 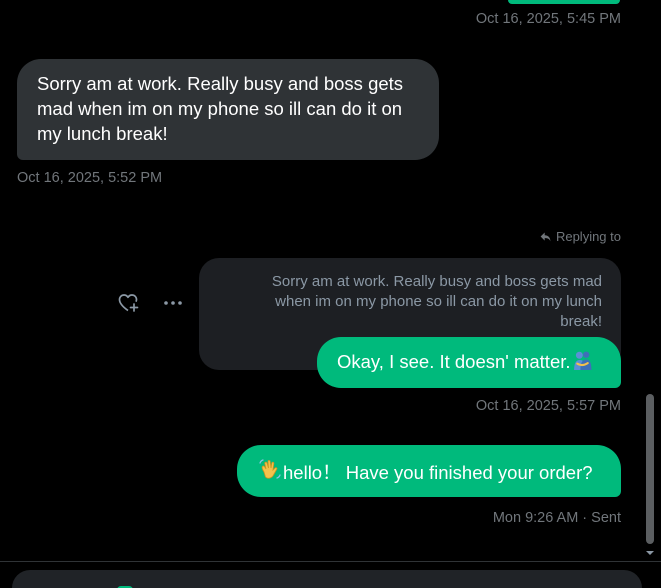 I want to click on message-composer, so click(x=327, y=579).